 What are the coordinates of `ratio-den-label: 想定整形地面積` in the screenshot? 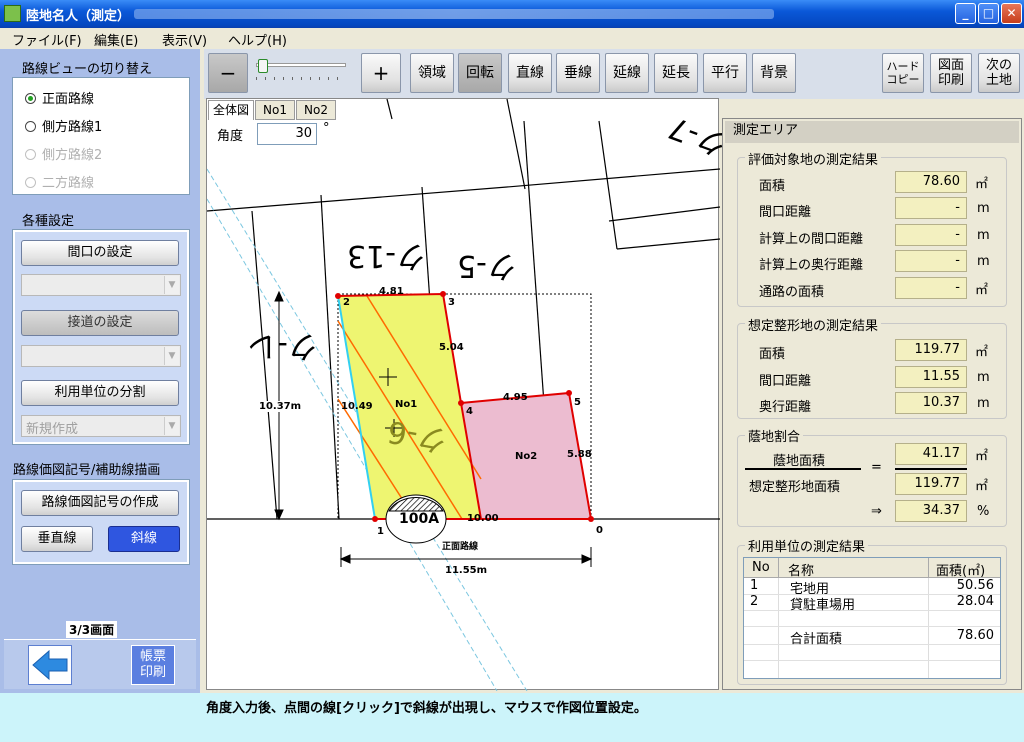 It's located at (795, 487).